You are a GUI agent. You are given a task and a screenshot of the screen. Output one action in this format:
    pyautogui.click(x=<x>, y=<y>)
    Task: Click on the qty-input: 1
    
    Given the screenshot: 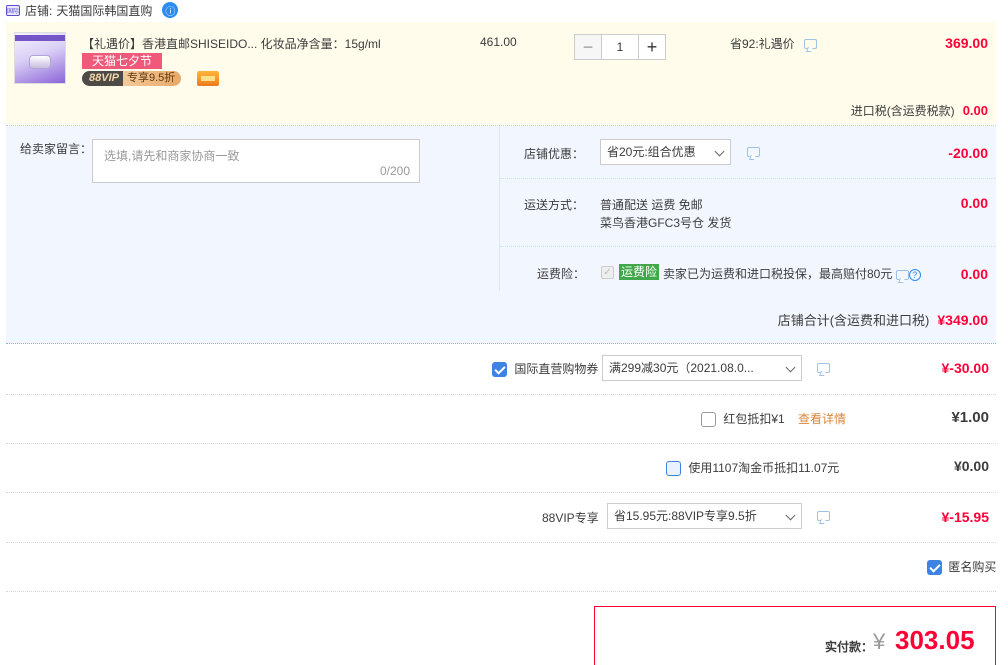 What is the action you would take?
    pyautogui.click(x=620, y=47)
    